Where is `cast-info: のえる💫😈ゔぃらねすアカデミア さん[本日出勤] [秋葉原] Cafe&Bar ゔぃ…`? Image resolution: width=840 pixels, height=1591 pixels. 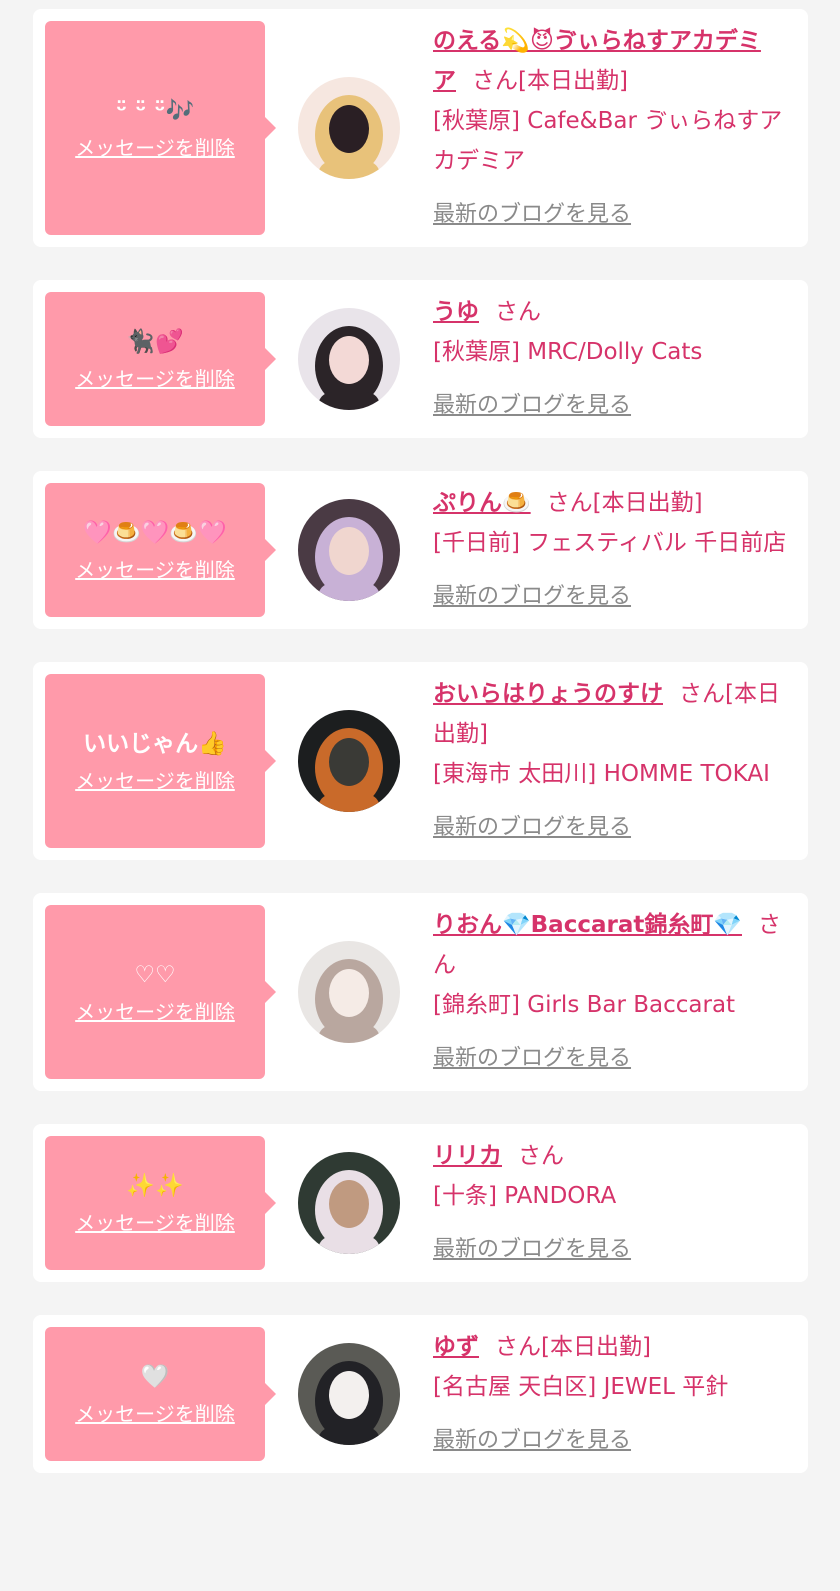
cast-info: のえる💫😈ゔぃらねすアカデミア さん[本日出勤] [秋葉原] Cafe&Bar ゔぃ… is located at coordinates (614, 128).